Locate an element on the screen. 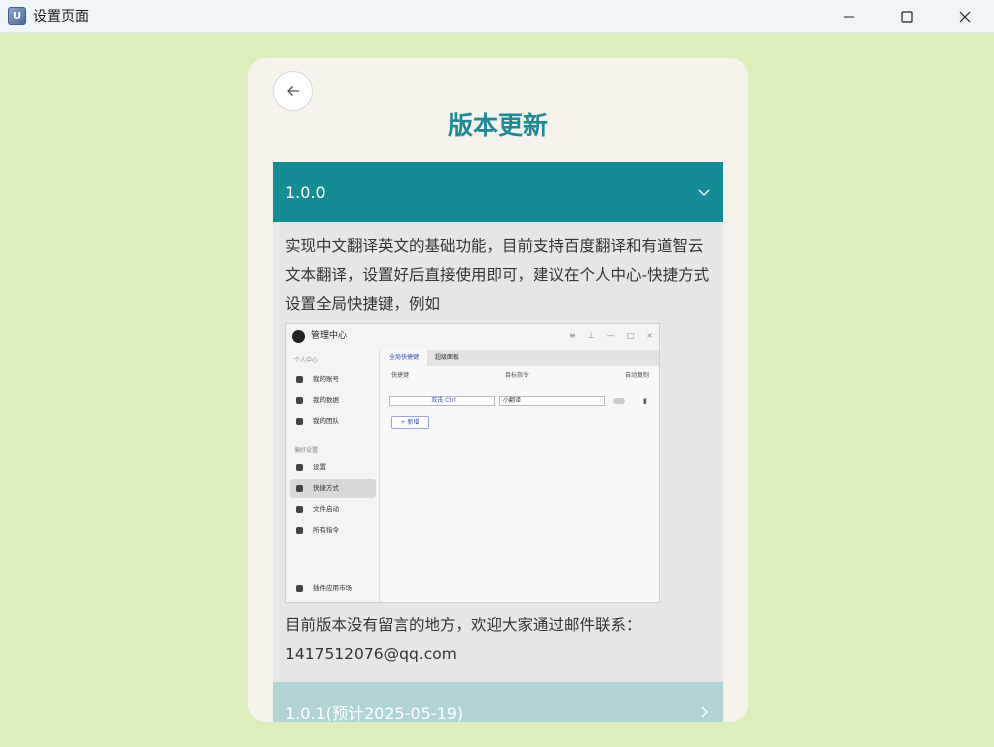  chevron-right-icon is located at coordinates (704, 712).